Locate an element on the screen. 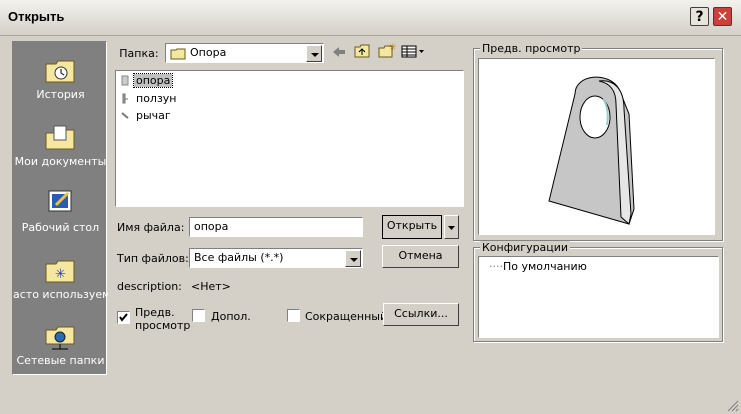 This screenshot has width=741, height=414. open-options-button is located at coordinates (451, 227).